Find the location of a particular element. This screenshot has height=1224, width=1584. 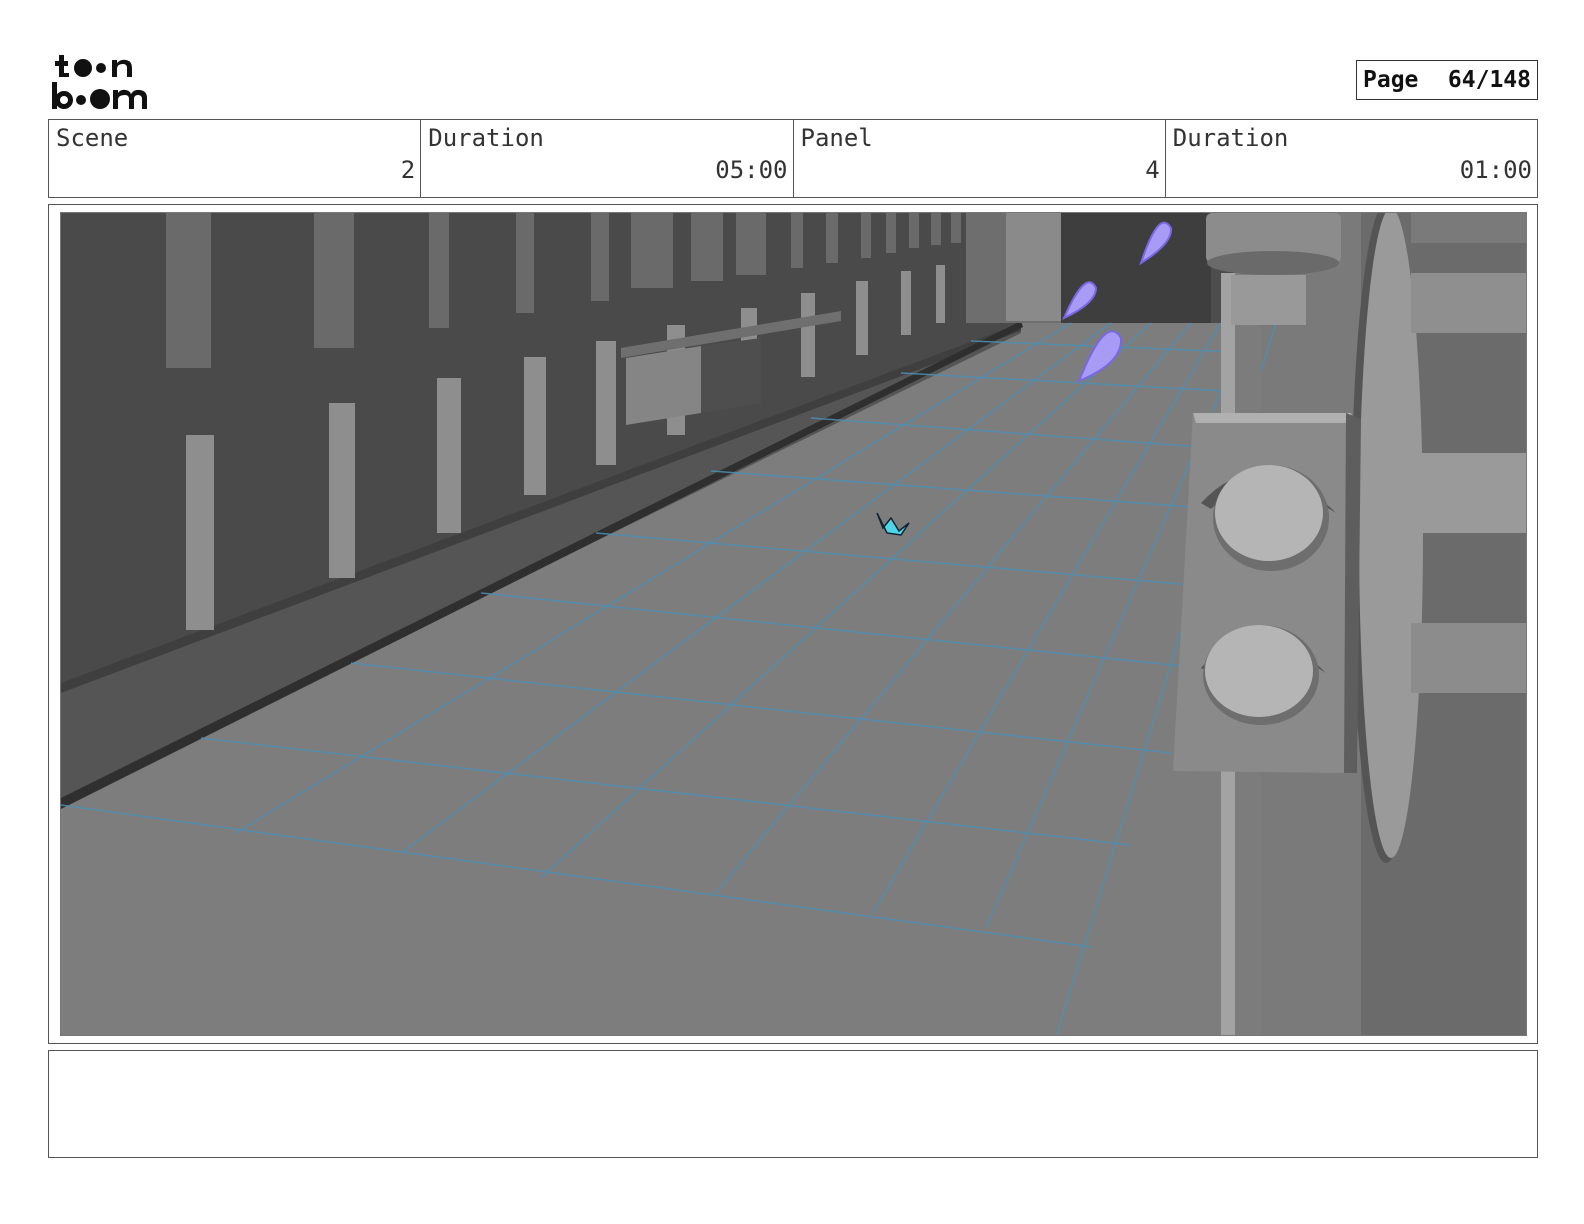

panel-value: 4 is located at coordinates (1152, 170).